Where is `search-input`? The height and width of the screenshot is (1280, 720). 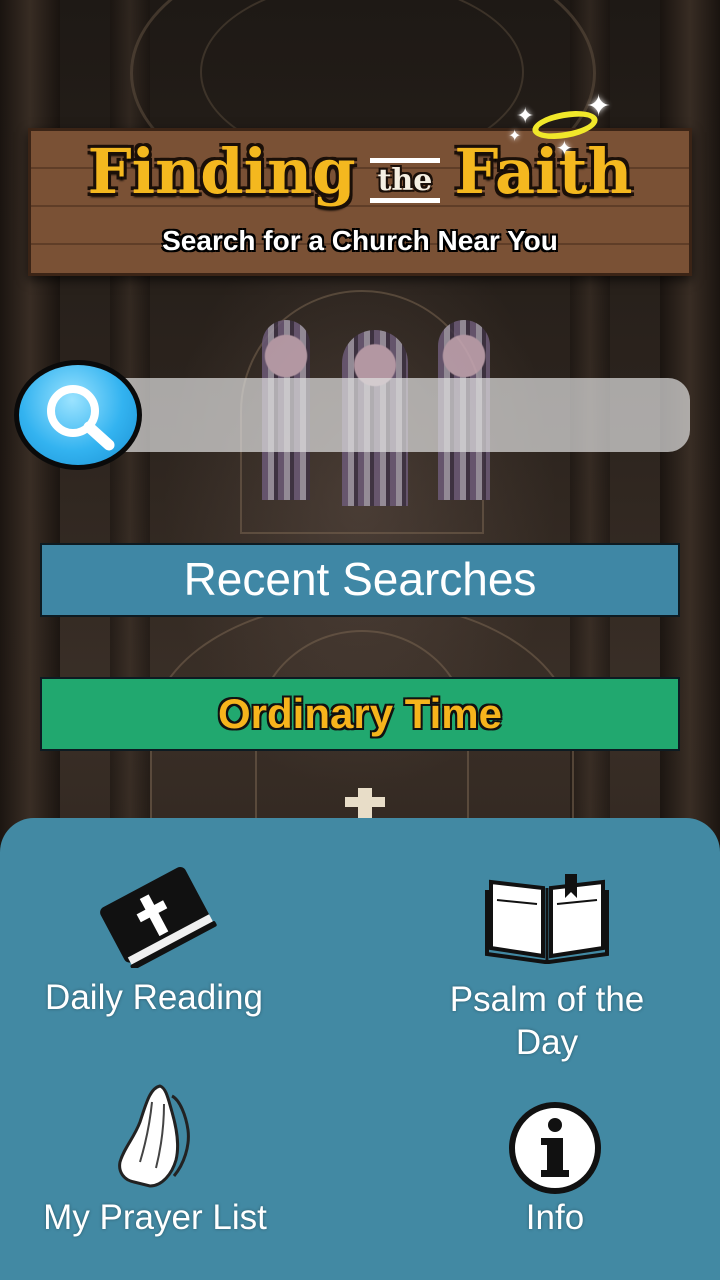 search-input is located at coordinates (395, 415).